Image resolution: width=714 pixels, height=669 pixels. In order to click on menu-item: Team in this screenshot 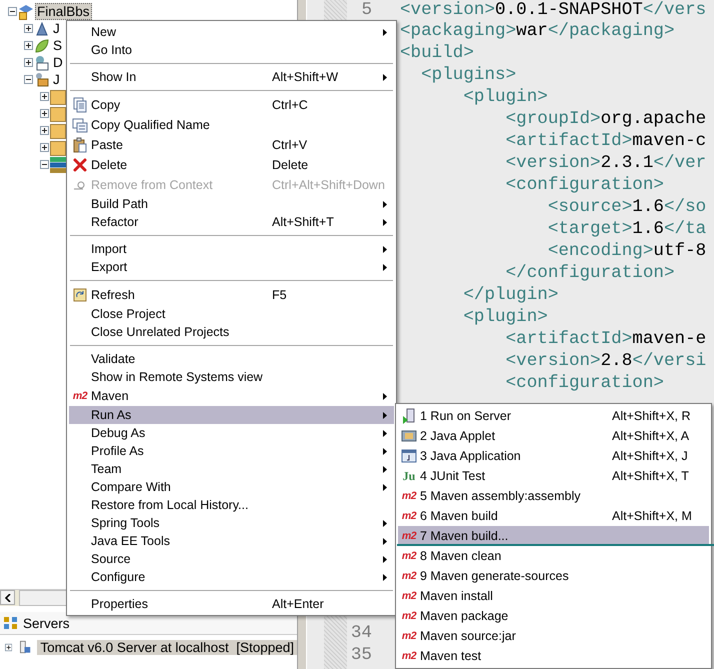, I will do `click(231, 469)`.